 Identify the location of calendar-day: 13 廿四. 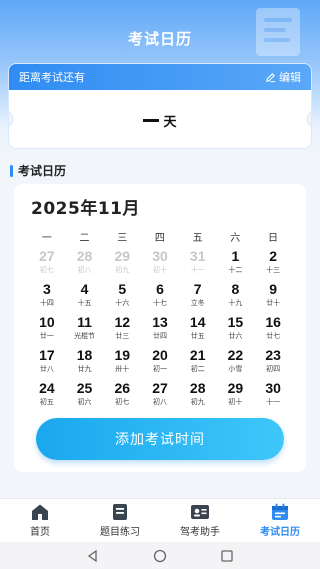
(160, 330).